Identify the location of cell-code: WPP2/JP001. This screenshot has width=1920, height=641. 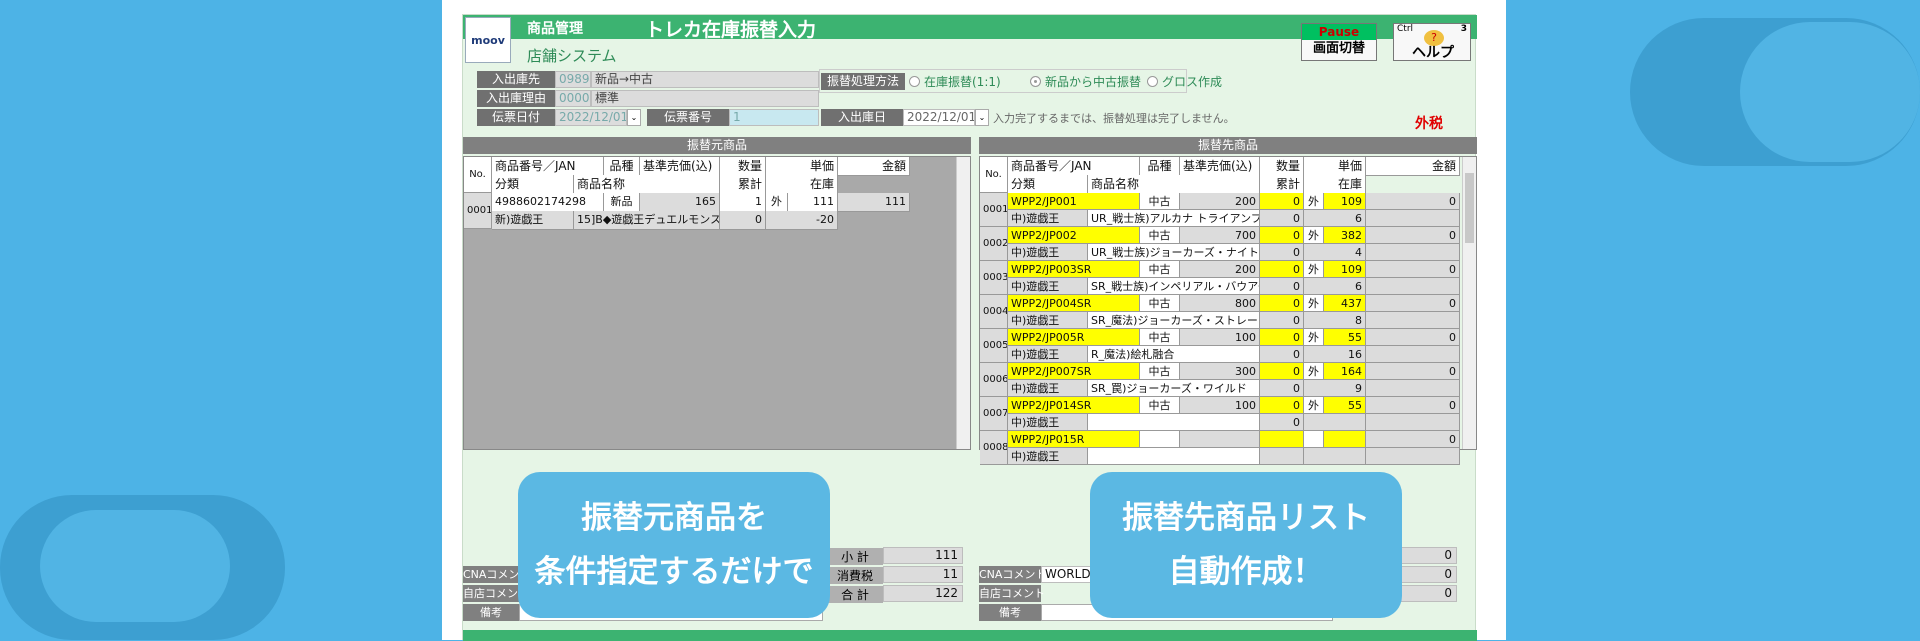
(1074, 201).